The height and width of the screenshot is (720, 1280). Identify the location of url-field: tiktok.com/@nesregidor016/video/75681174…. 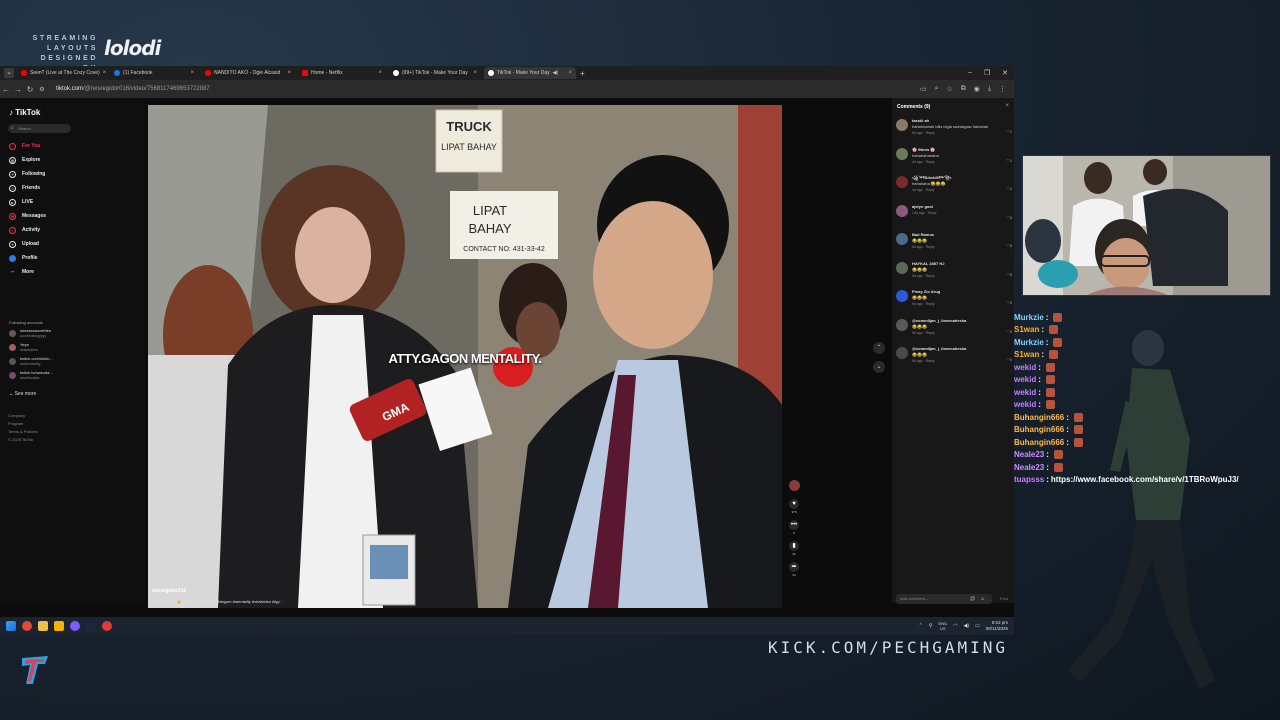
(133, 89).